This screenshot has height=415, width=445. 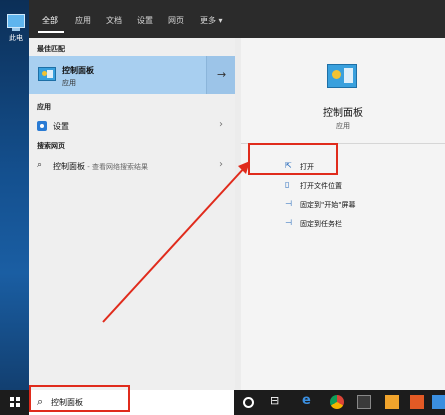 What do you see at coordinates (16, 38) in the screenshot?
I see `desktop-icon-label: 此电` at bounding box center [16, 38].